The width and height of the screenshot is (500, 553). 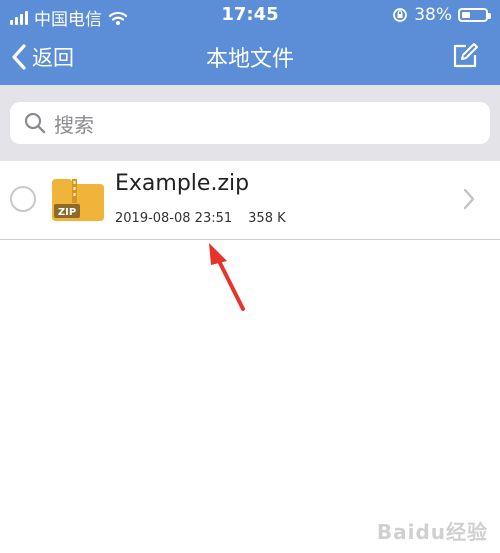 I want to click on search-input: 搜索, so click(x=250, y=123).